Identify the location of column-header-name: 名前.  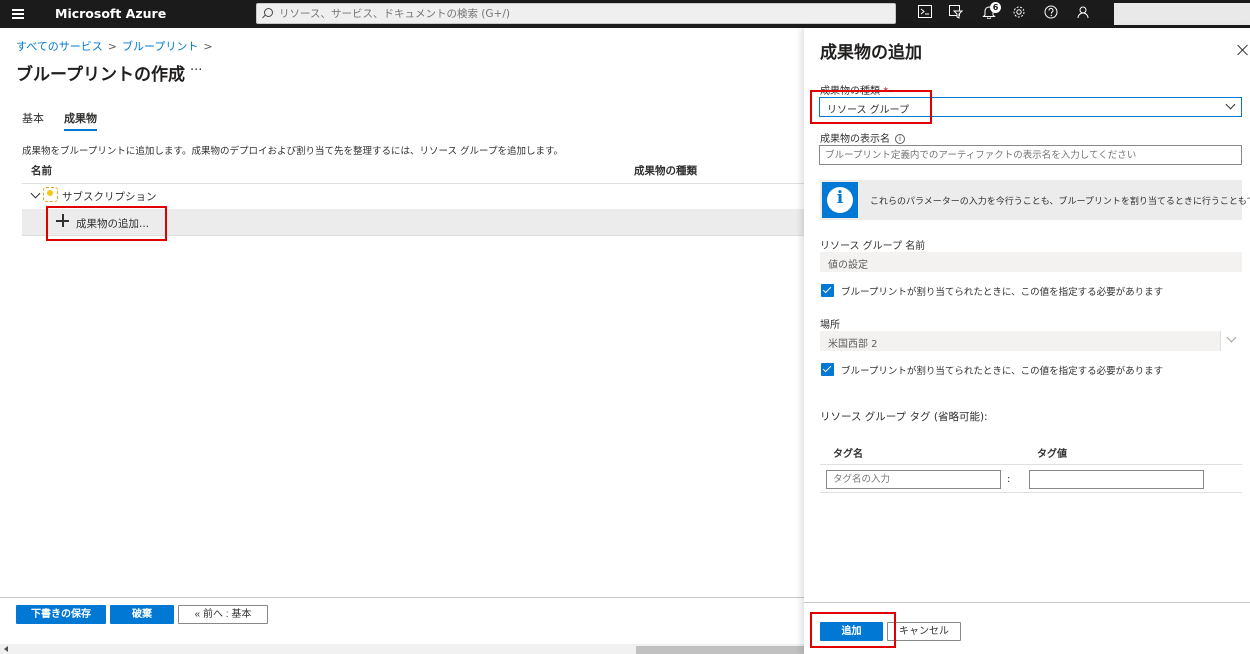
(41, 170).